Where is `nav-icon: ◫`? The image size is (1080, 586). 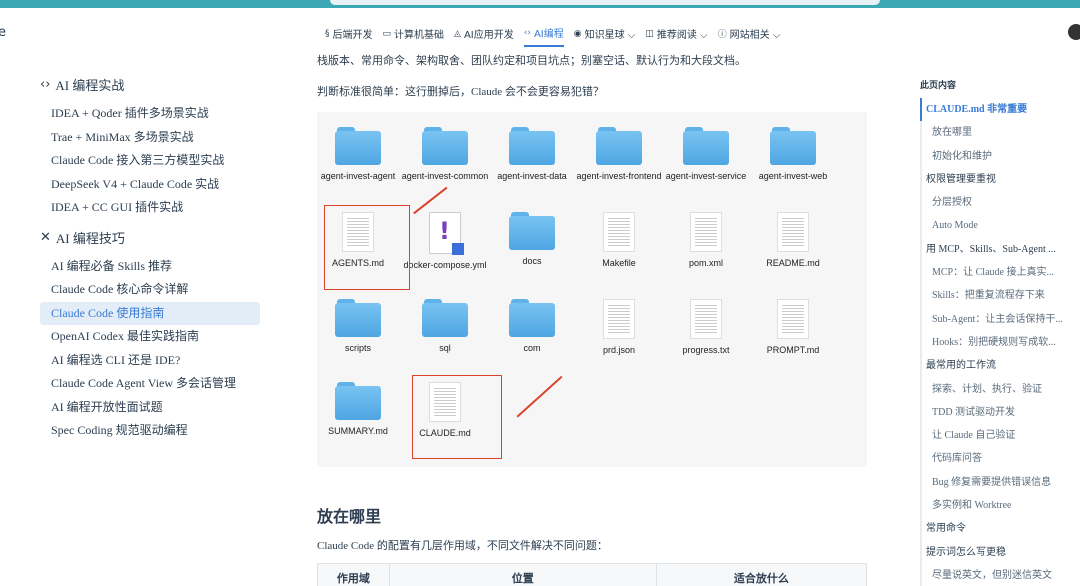
nav-icon: ◫ is located at coordinates (649, 33).